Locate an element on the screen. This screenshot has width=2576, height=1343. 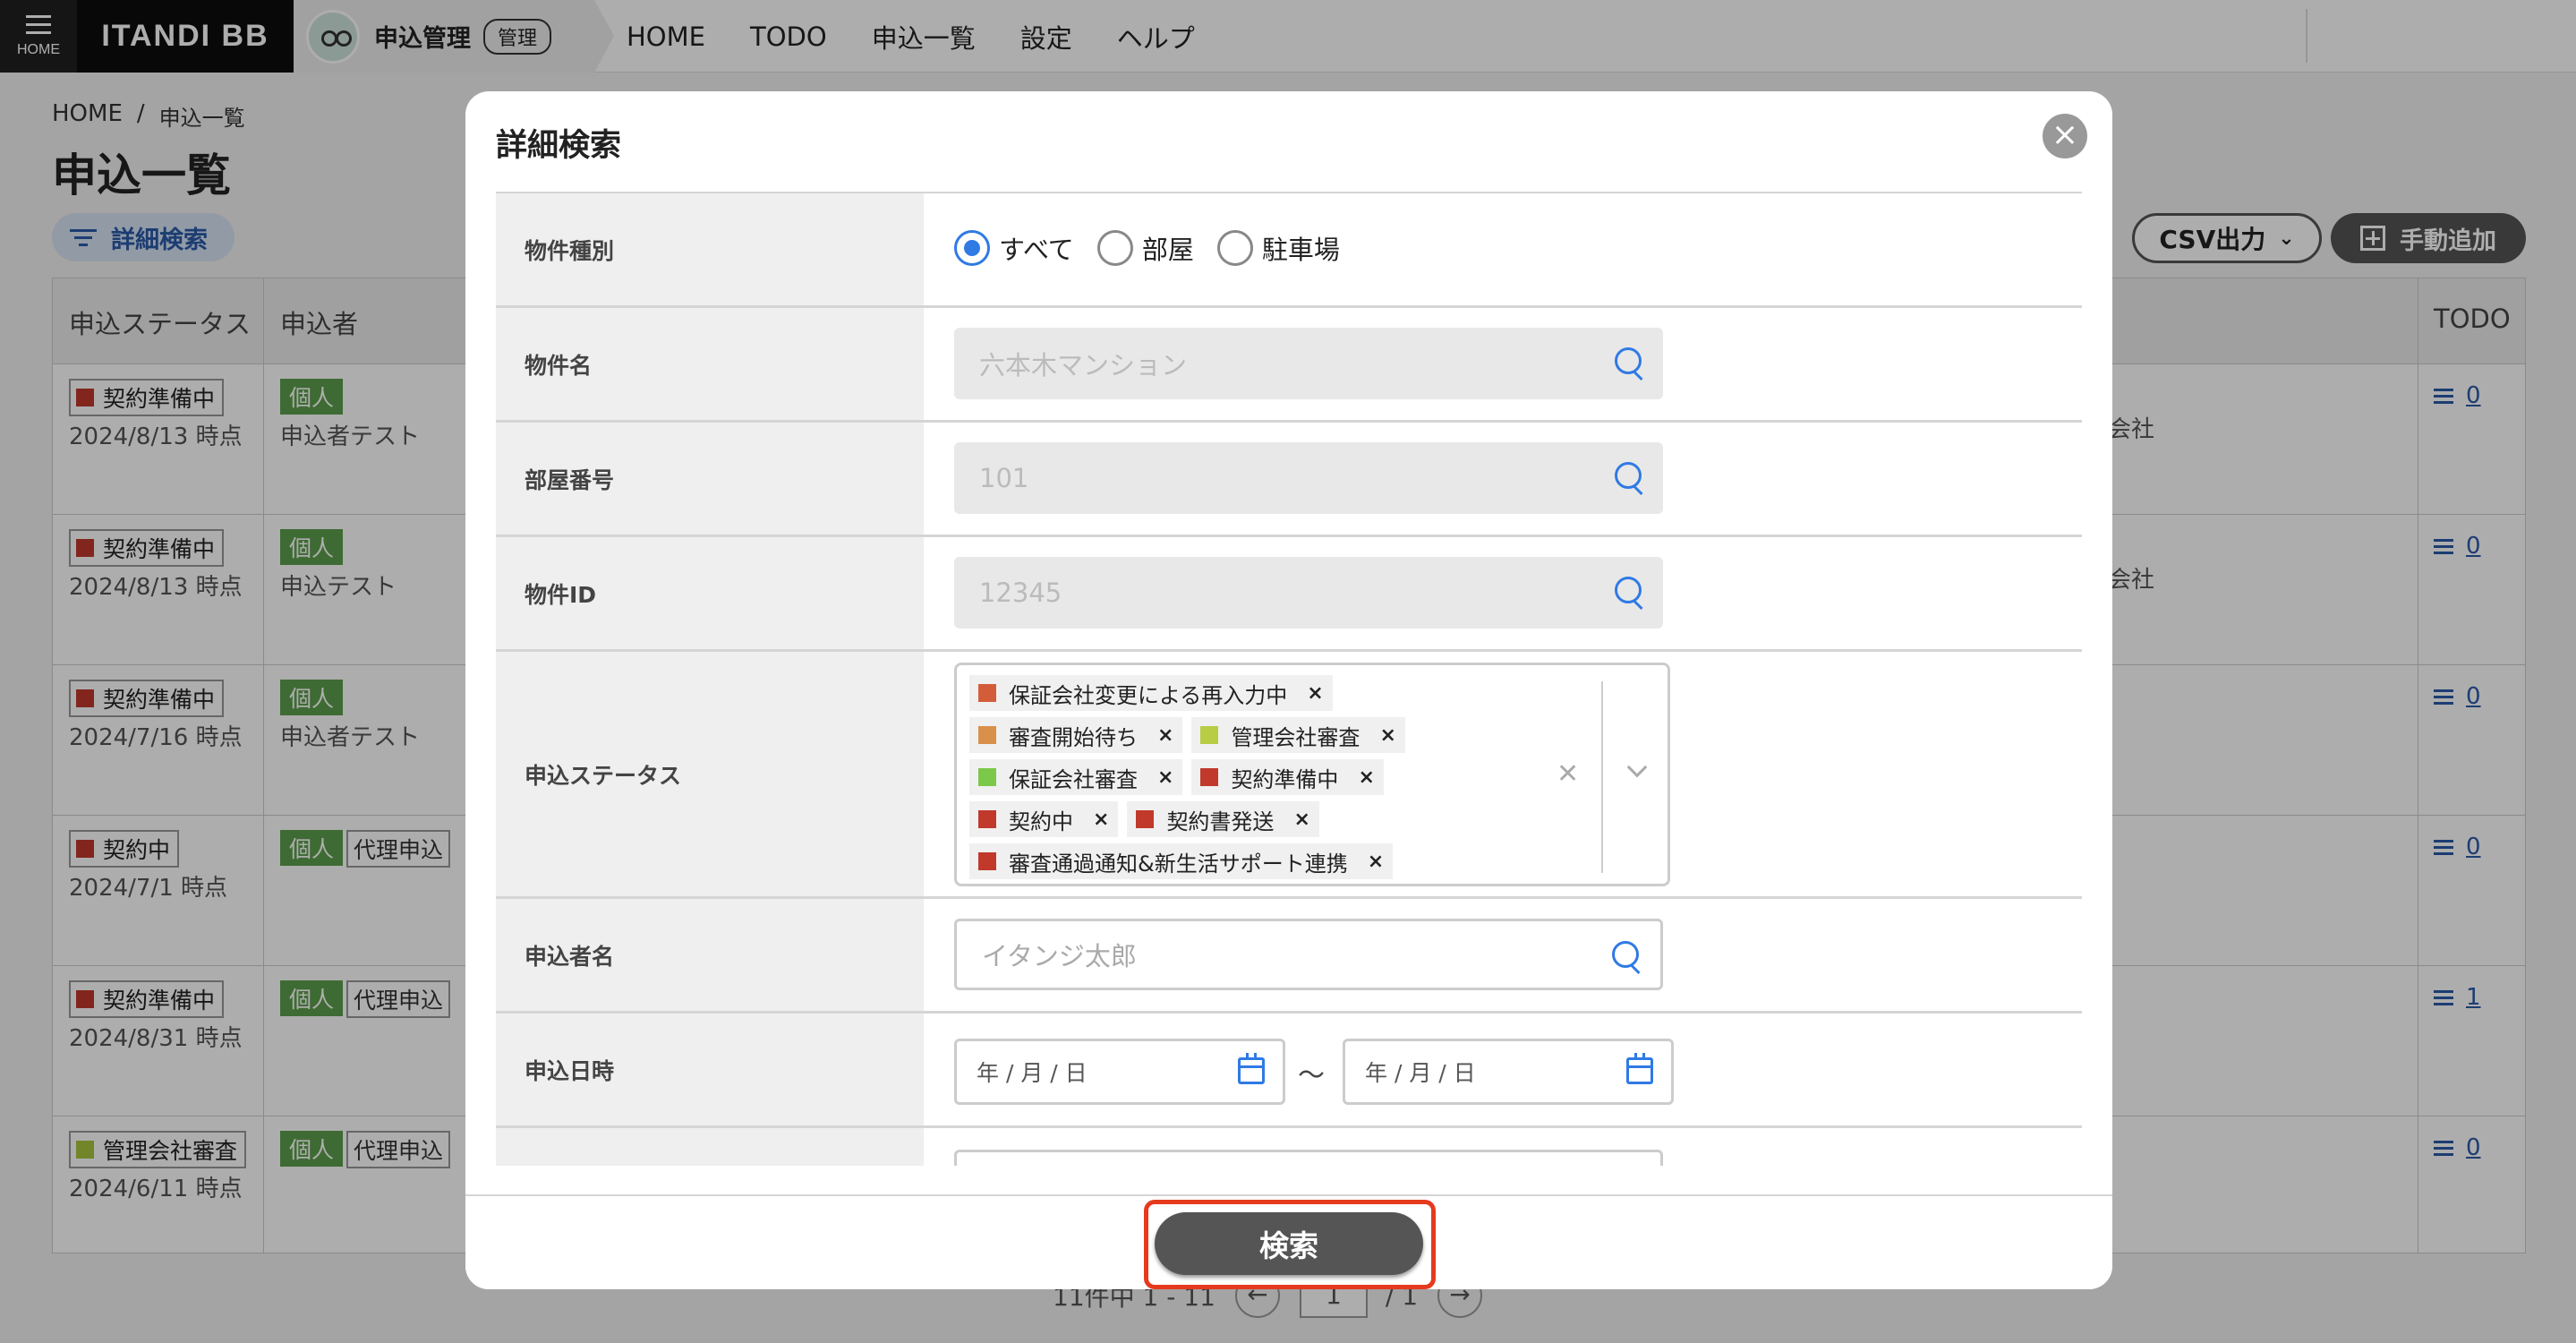
chevron-down-icon is located at coordinates (1637, 773).